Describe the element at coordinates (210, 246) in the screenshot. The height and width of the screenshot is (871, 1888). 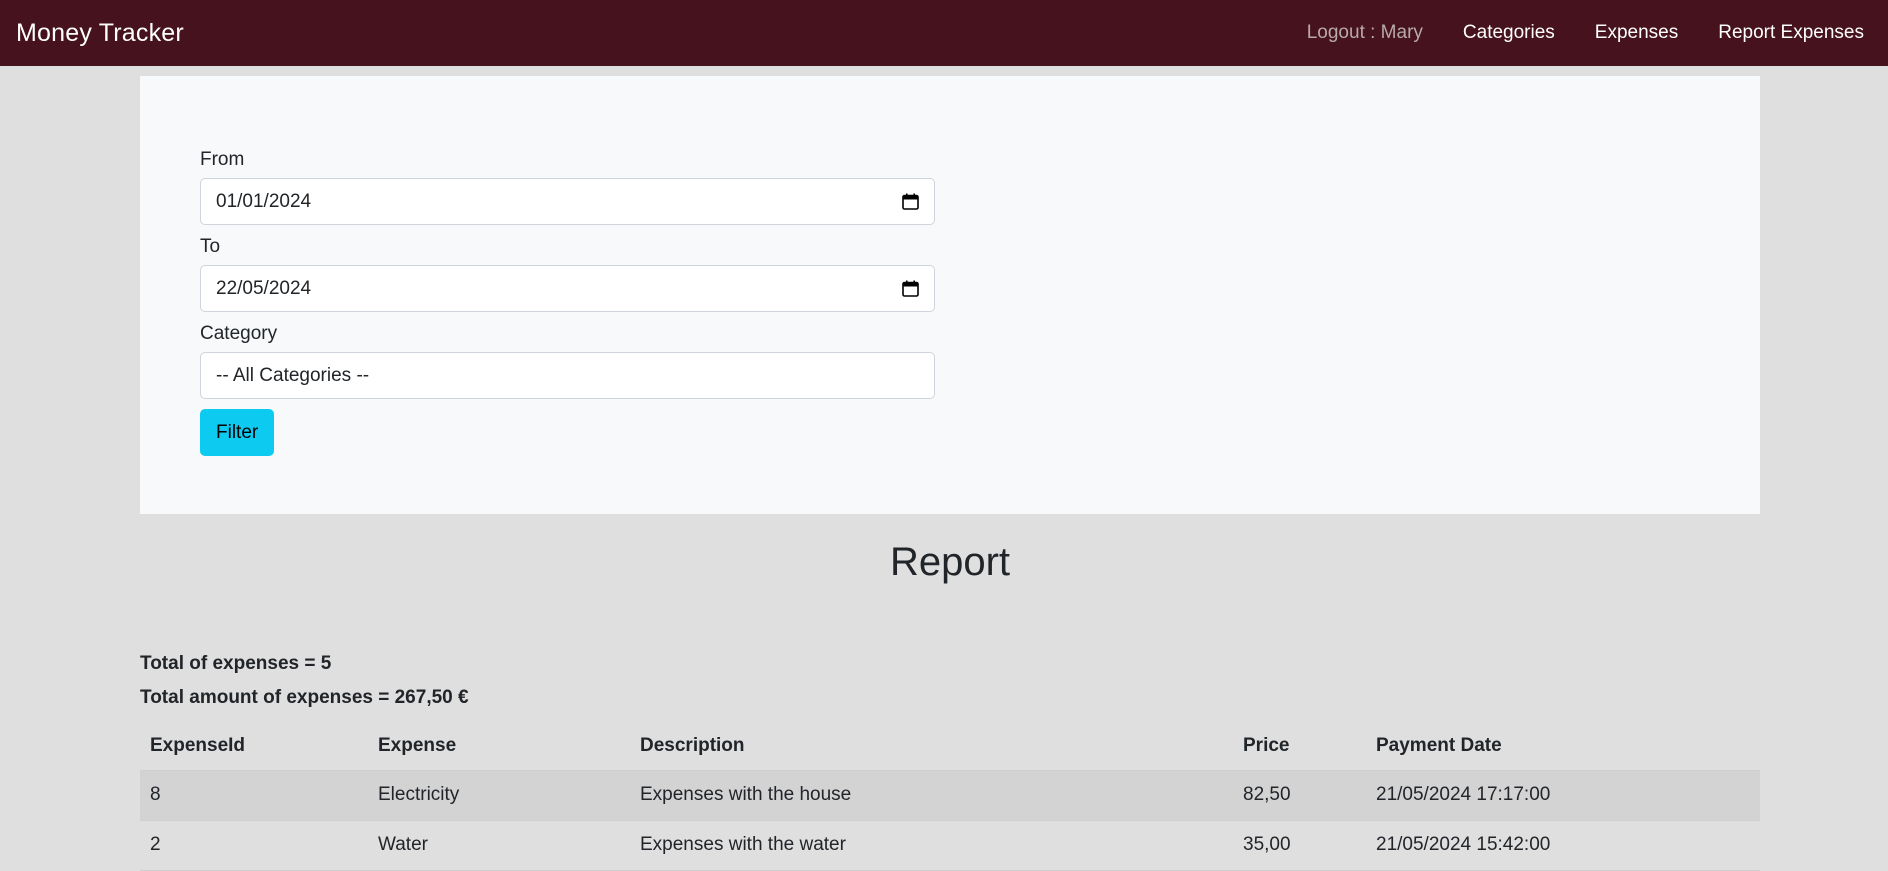
I see `to-label: To` at that location.